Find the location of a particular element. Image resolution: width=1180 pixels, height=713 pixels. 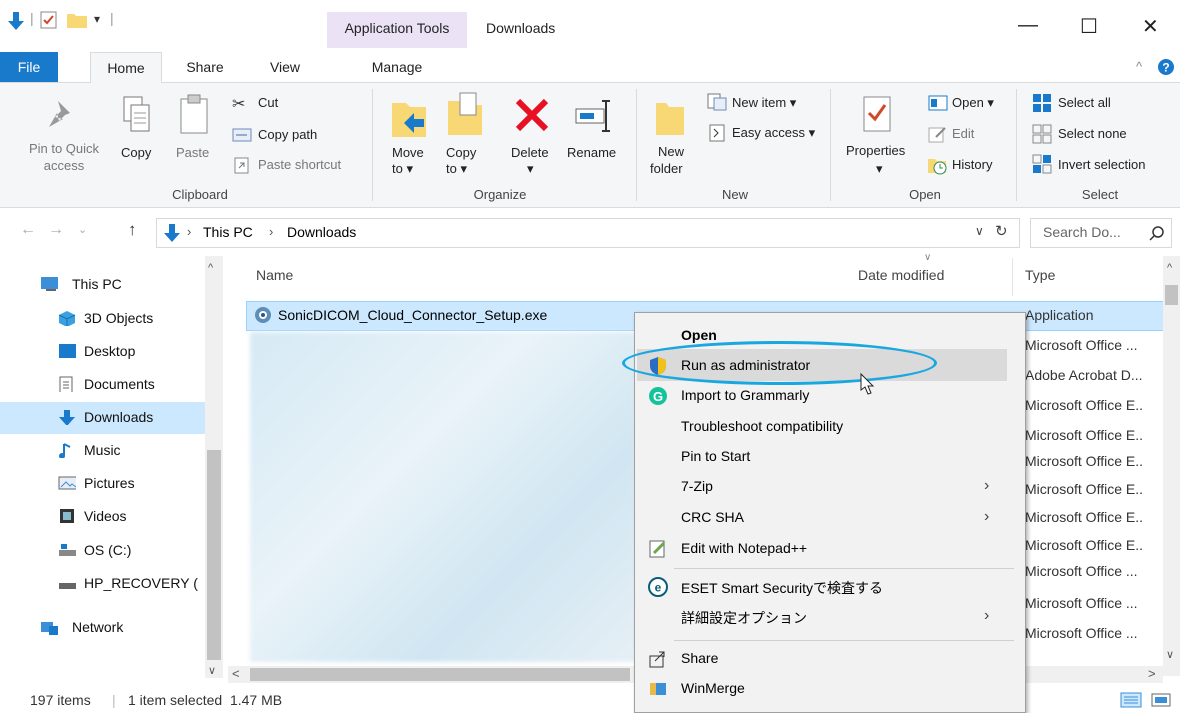

context-menu-item: 7-Zip is located at coordinates (697, 486).